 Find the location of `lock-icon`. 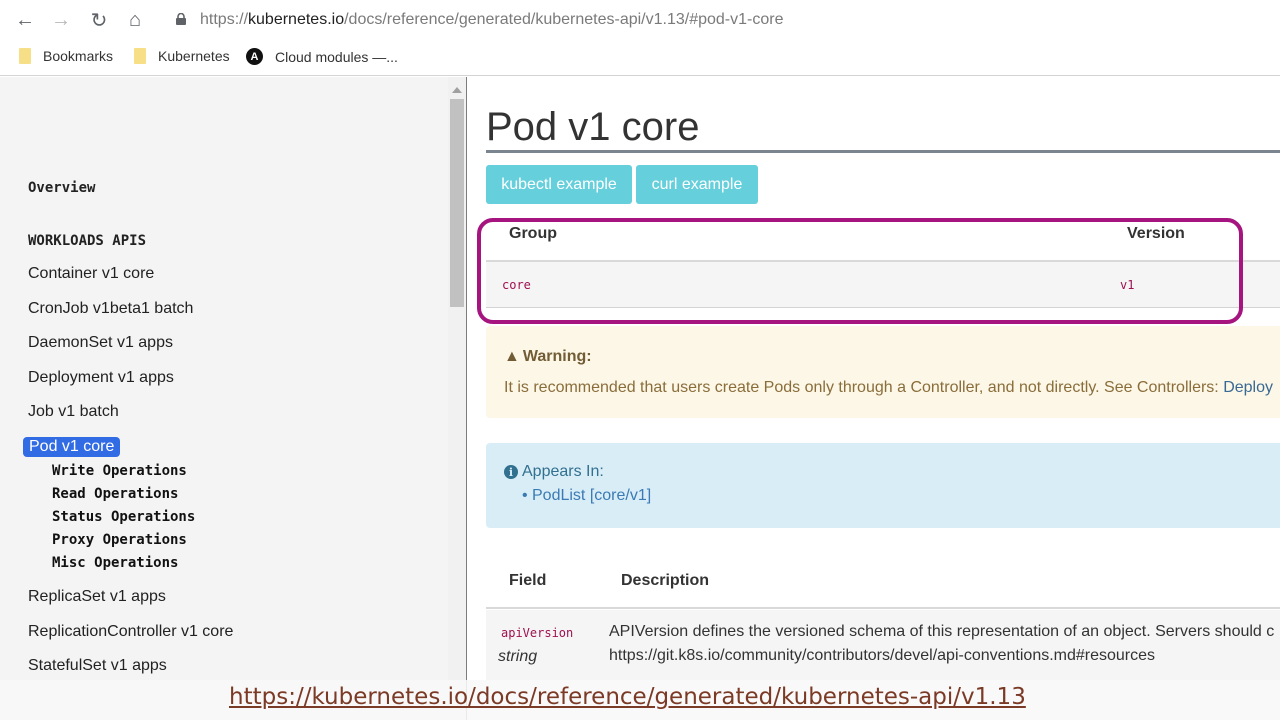

lock-icon is located at coordinates (181, 19).